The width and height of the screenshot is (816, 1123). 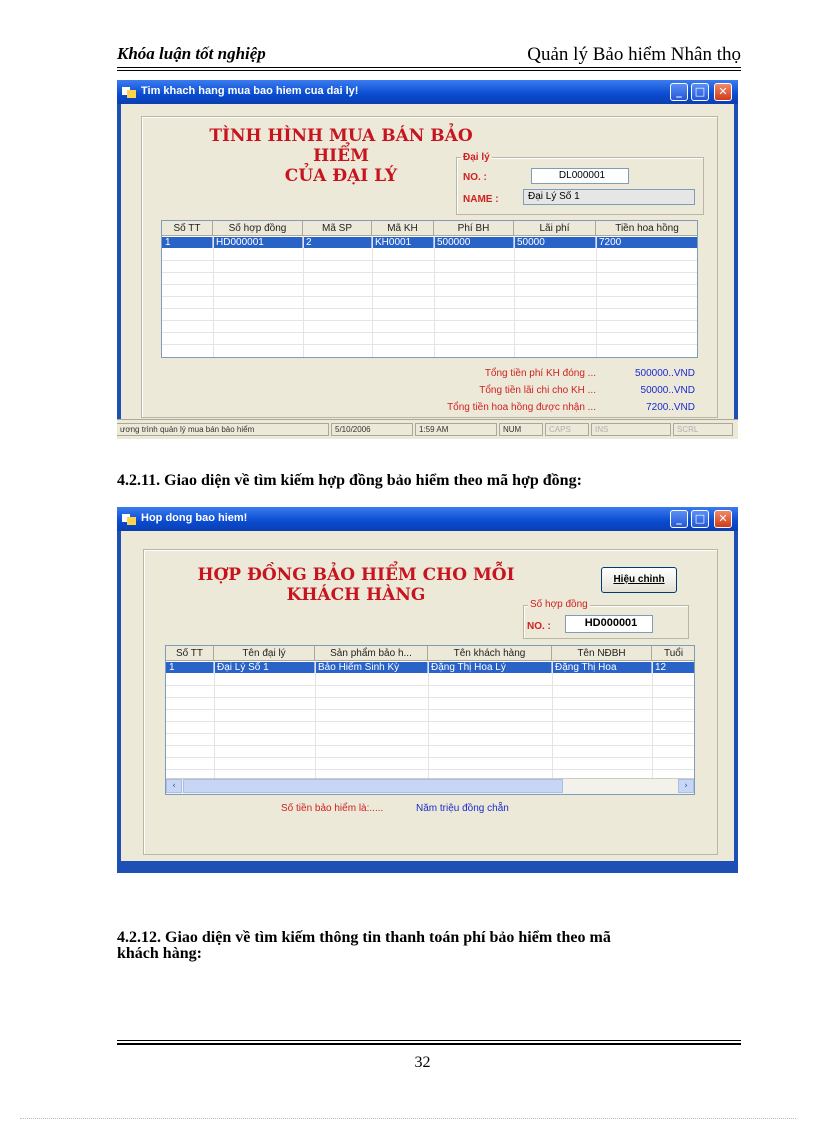 I want to click on scroll-left-button: ‹, so click(x=174, y=786).